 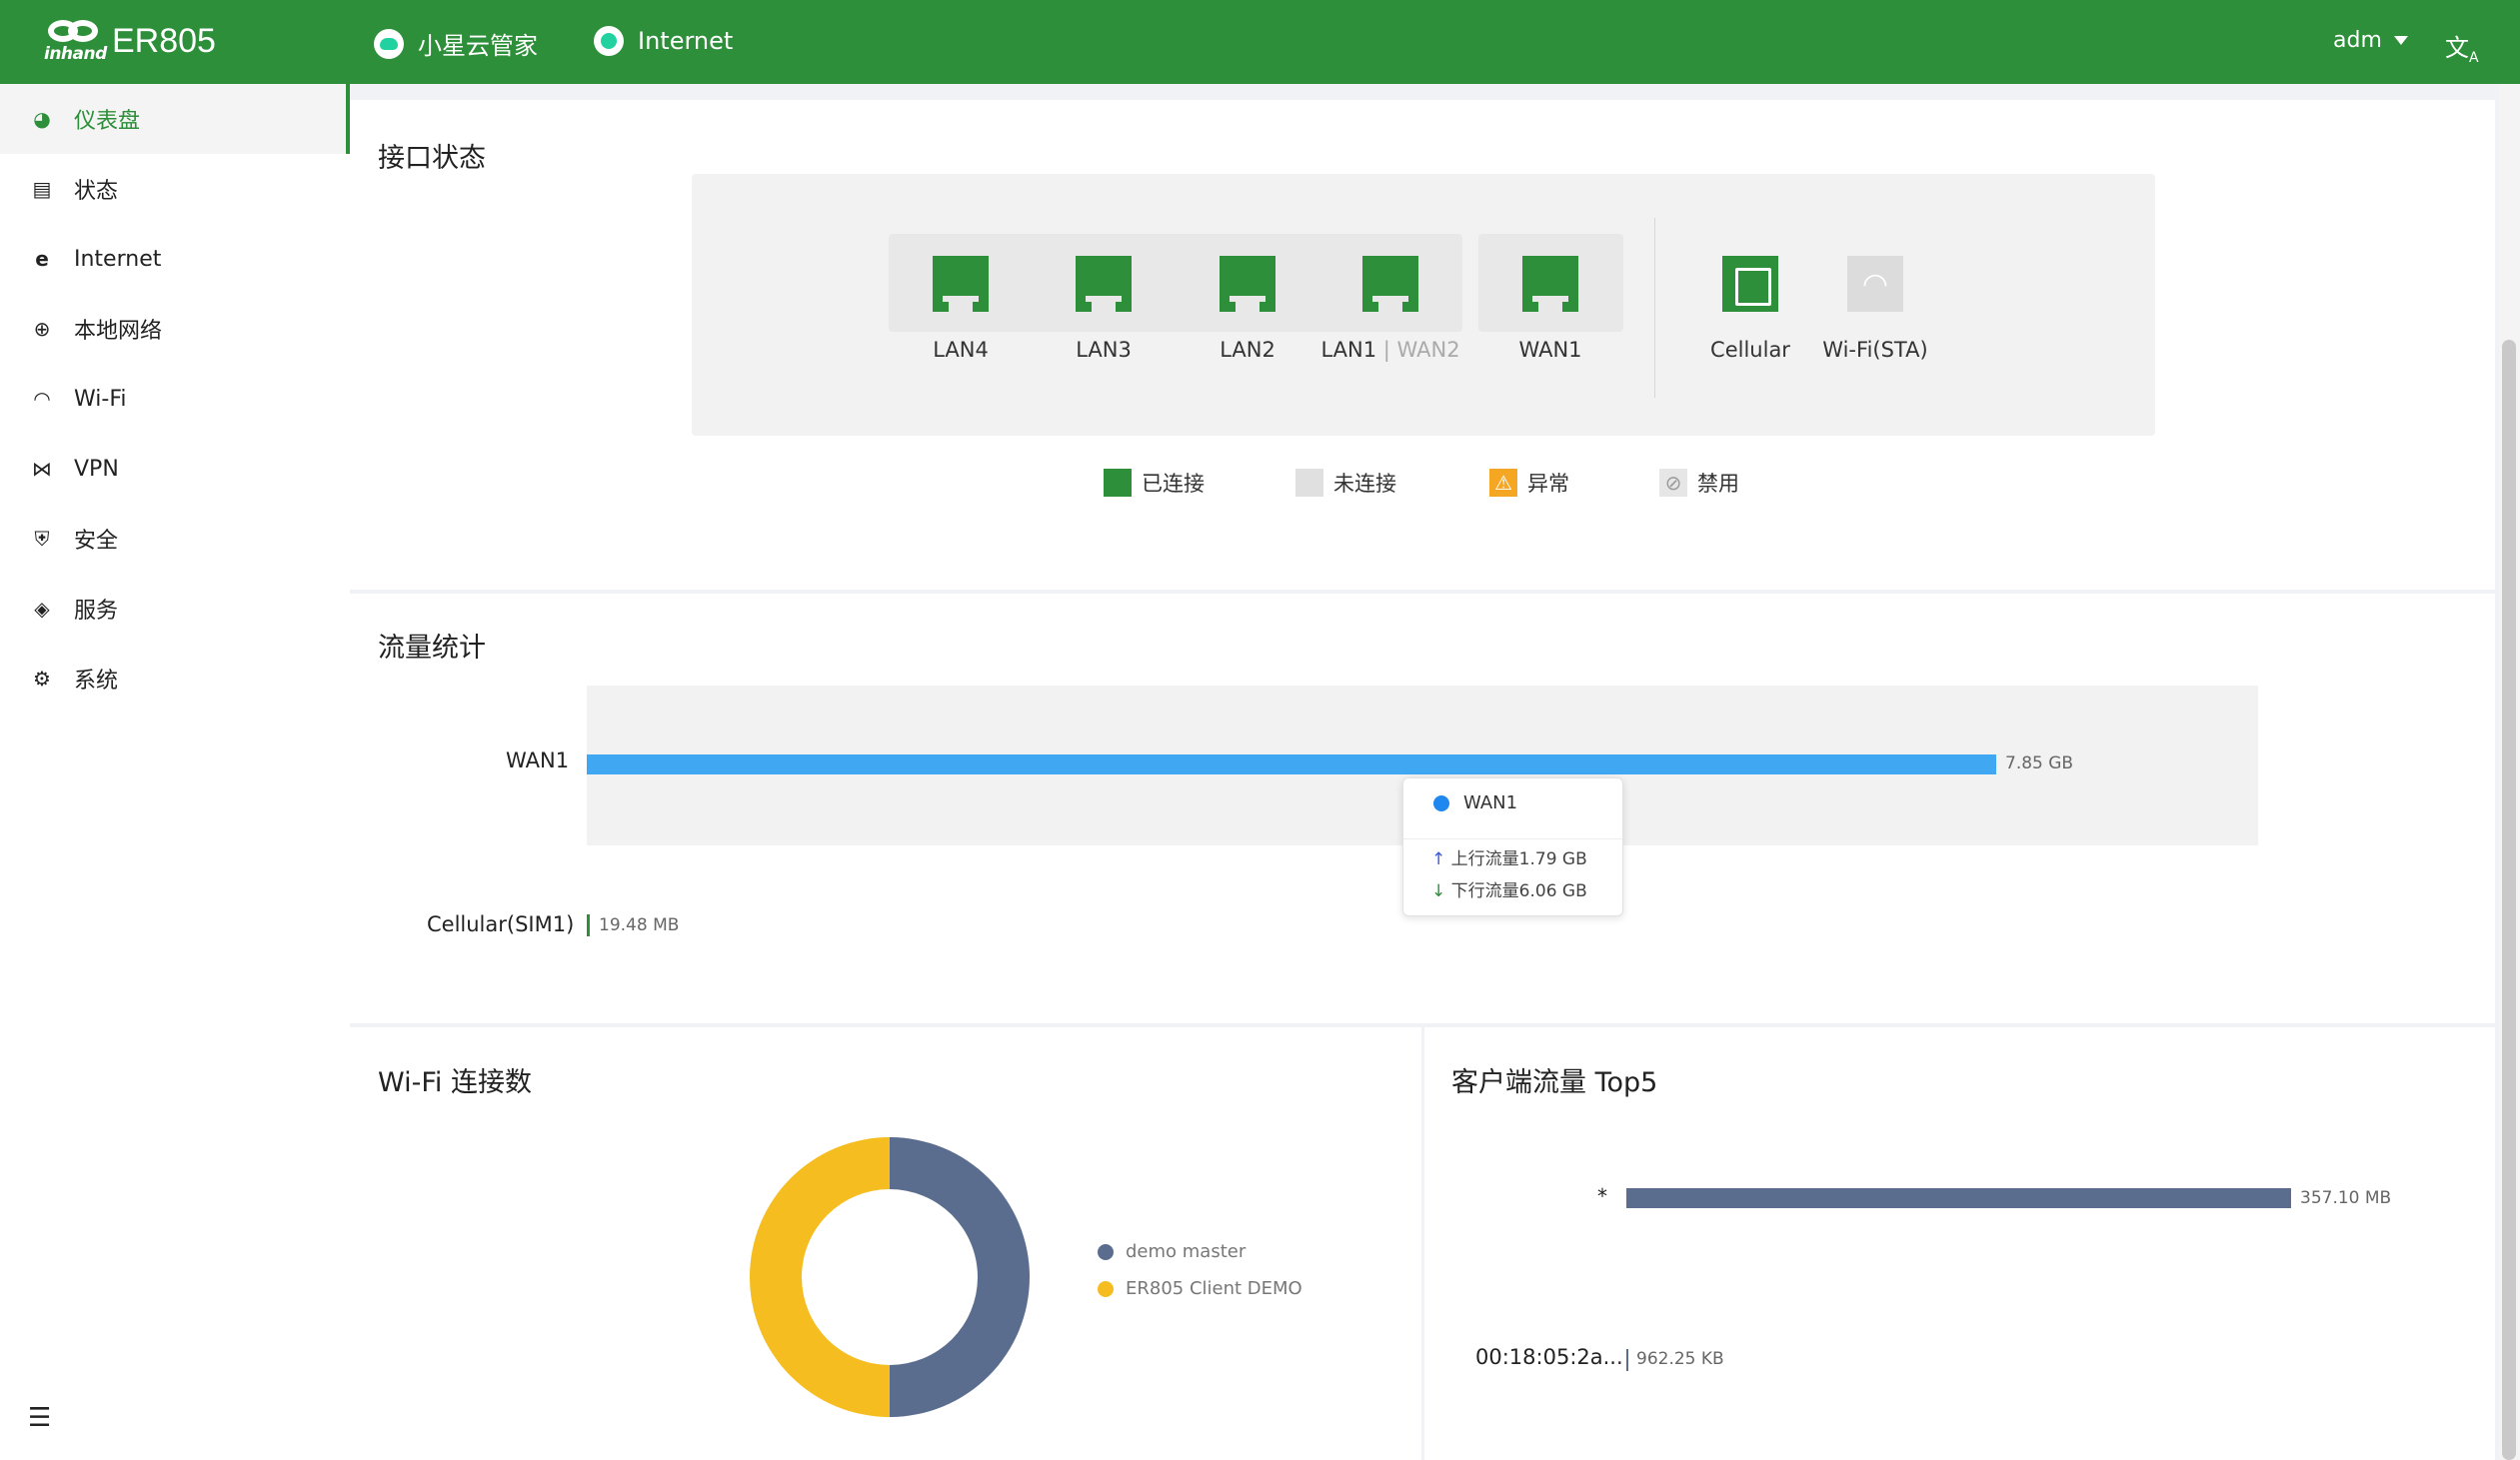 I want to click on port-lan3: LAN3, so click(x=1104, y=309).